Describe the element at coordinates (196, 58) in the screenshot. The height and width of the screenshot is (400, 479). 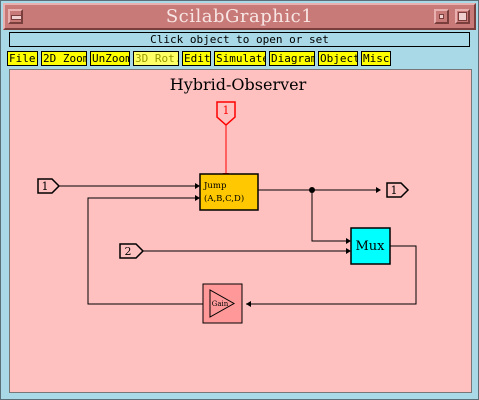
I see `menu-edit: Edit` at that location.